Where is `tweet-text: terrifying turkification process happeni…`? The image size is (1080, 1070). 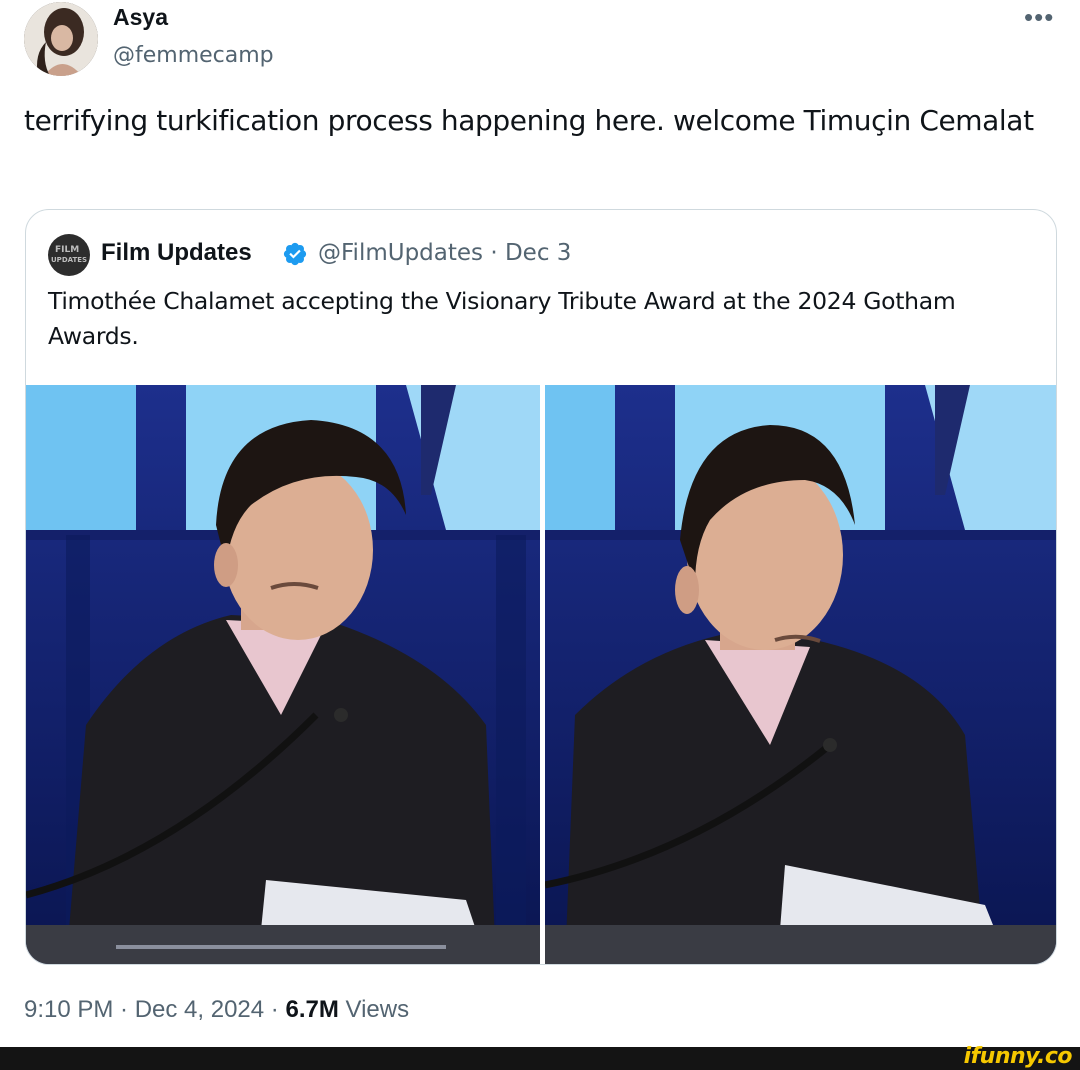 tweet-text: terrifying turkification process happeni… is located at coordinates (529, 120).